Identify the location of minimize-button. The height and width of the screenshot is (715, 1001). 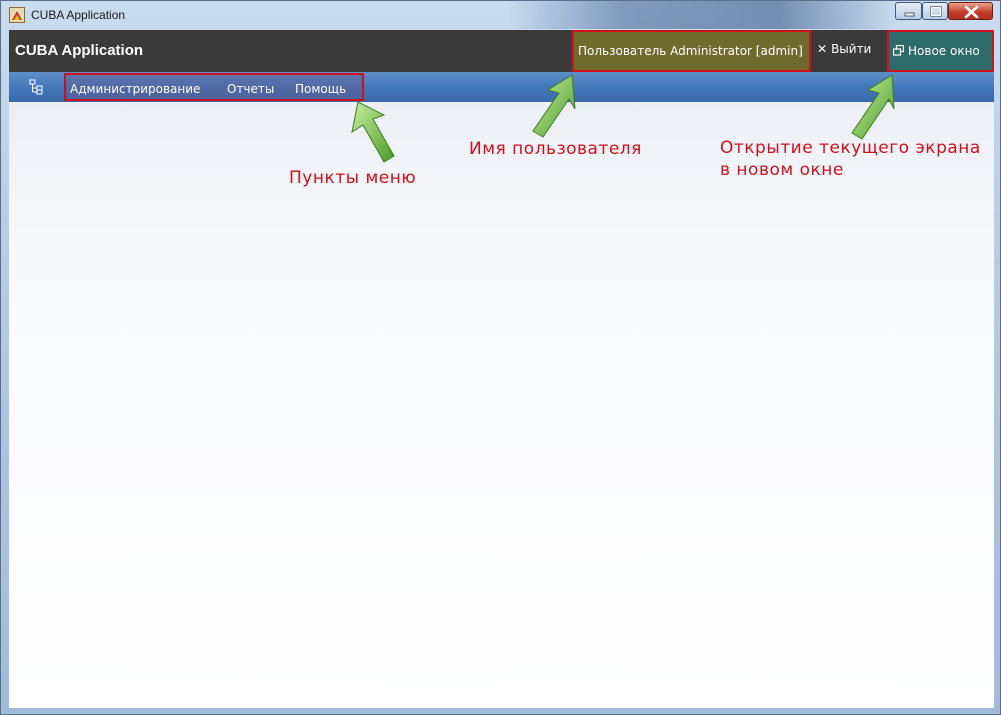
(908, 11).